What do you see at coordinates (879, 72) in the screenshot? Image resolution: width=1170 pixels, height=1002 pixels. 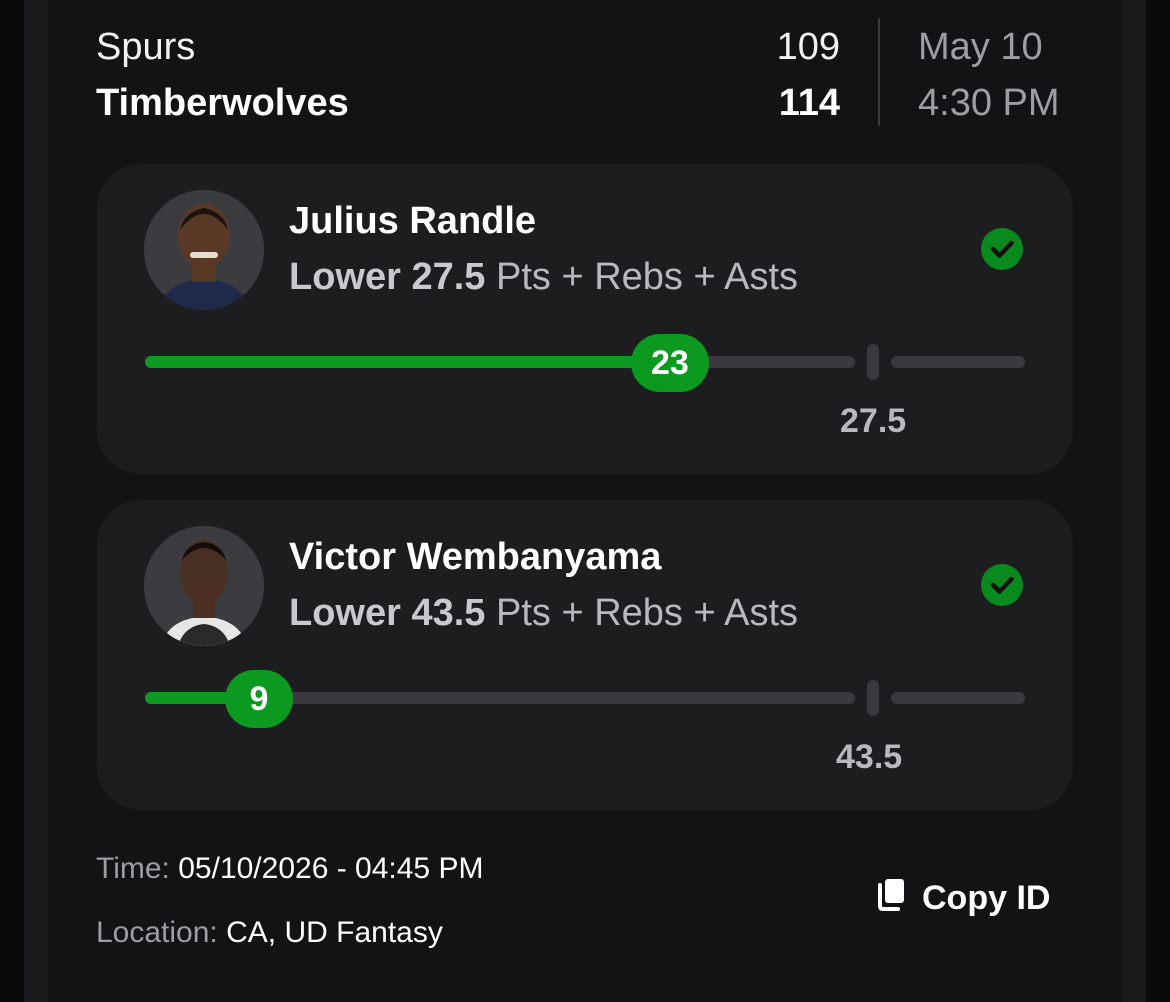 I see `header-divider` at bounding box center [879, 72].